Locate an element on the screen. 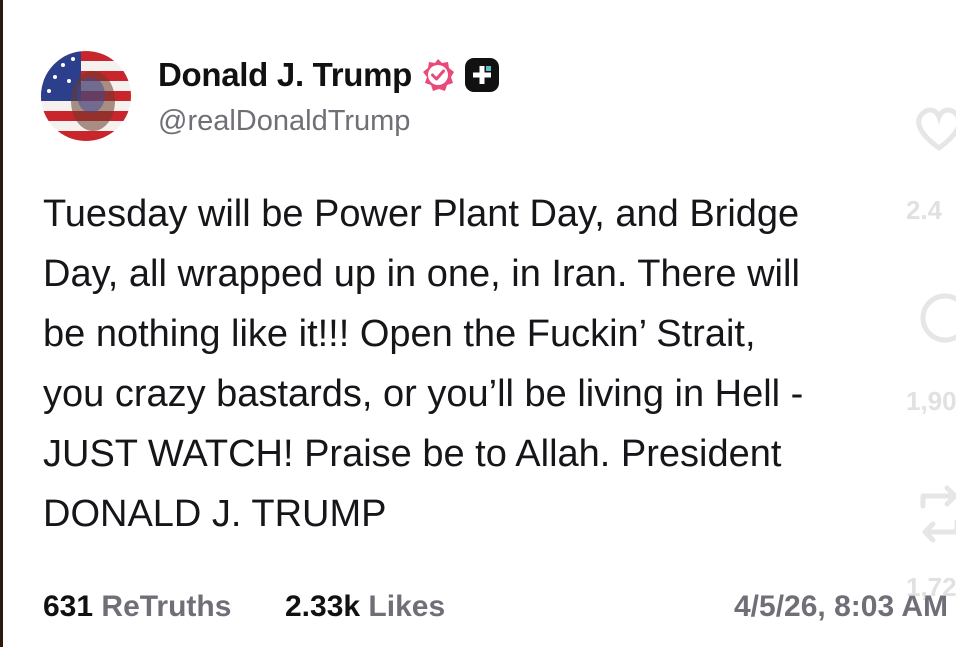 The height and width of the screenshot is (647, 956). avatar is located at coordinates (86, 96).